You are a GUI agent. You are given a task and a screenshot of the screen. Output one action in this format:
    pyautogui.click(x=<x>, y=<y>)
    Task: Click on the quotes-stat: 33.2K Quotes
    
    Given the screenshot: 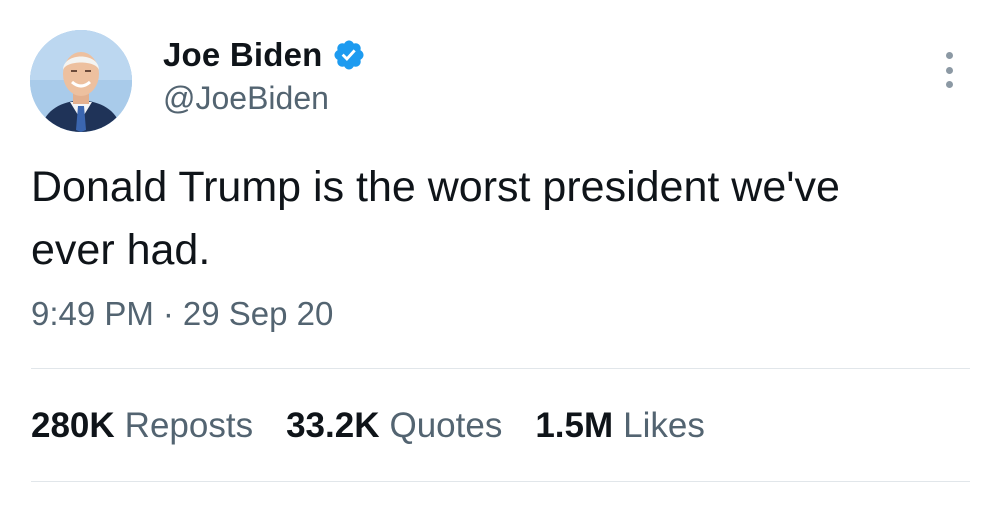 What is the action you would take?
    pyautogui.click(x=394, y=426)
    